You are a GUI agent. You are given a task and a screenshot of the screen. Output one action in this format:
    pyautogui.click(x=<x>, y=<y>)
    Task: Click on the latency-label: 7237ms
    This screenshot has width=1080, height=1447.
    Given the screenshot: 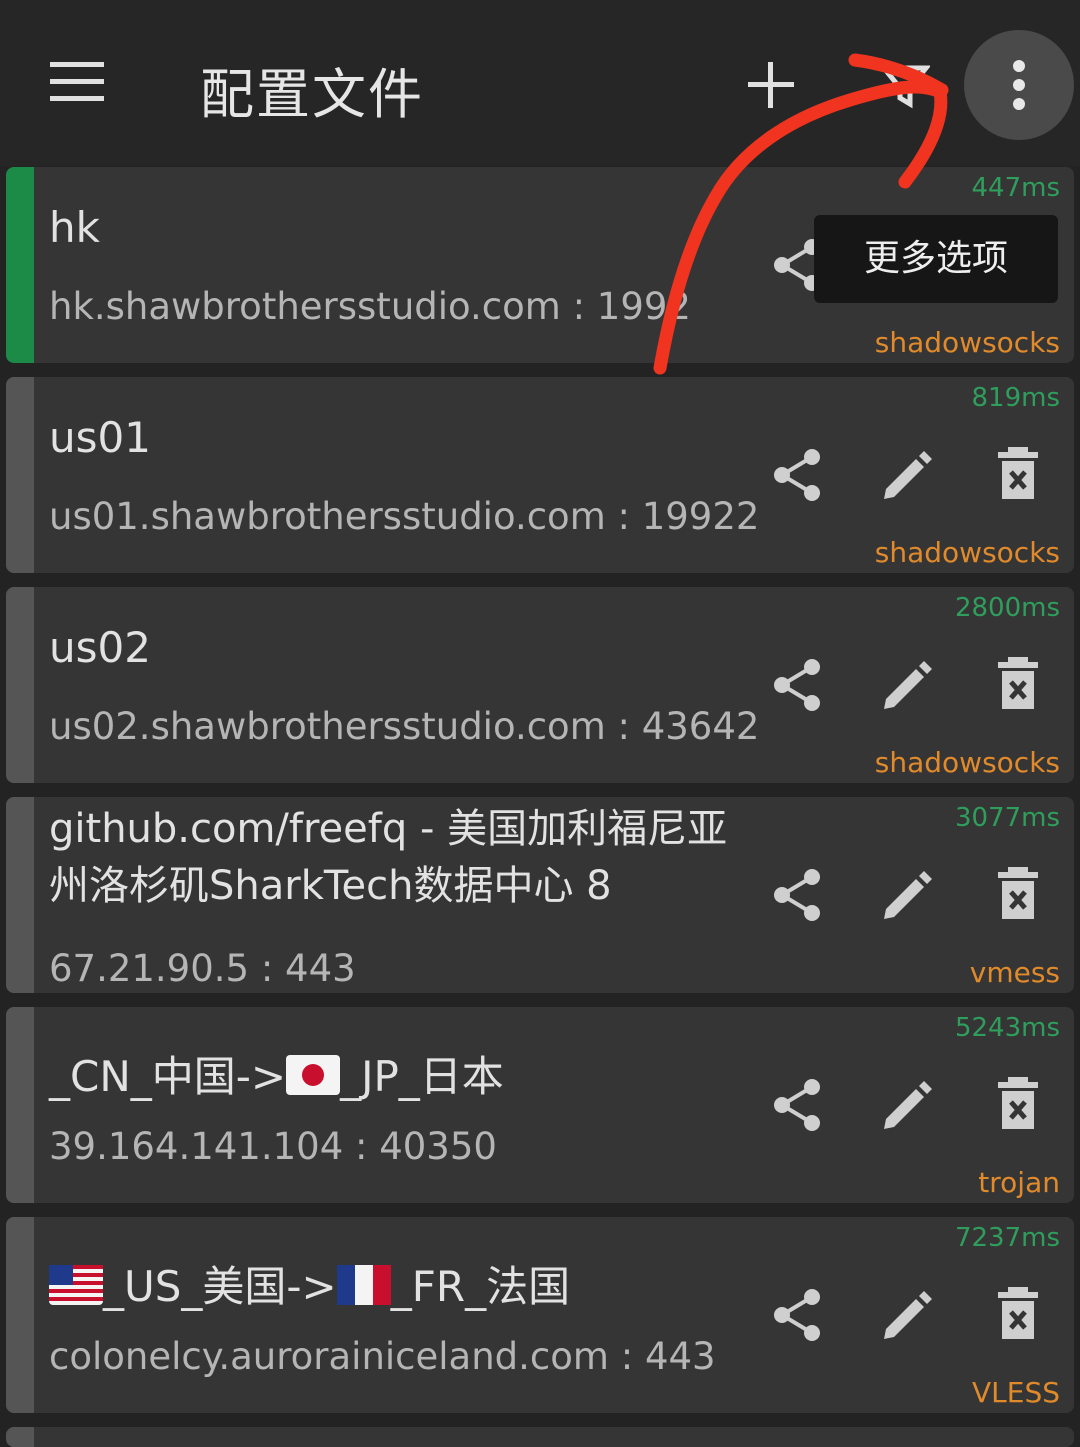 What is the action you would take?
    pyautogui.click(x=1007, y=1238)
    